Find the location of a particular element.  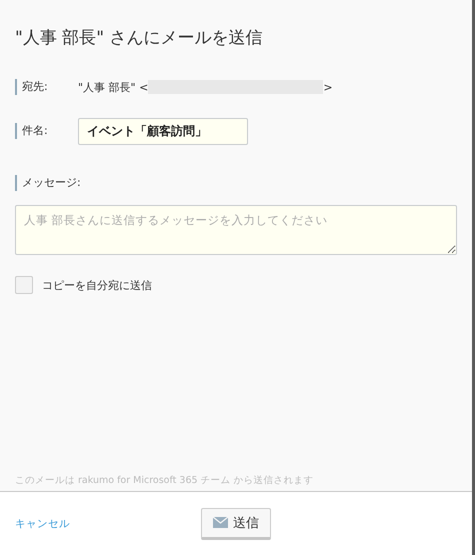

footer-note: このメールは rakumo for Microsoft 365 チーム から送信されます is located at coordinates (165, 481).